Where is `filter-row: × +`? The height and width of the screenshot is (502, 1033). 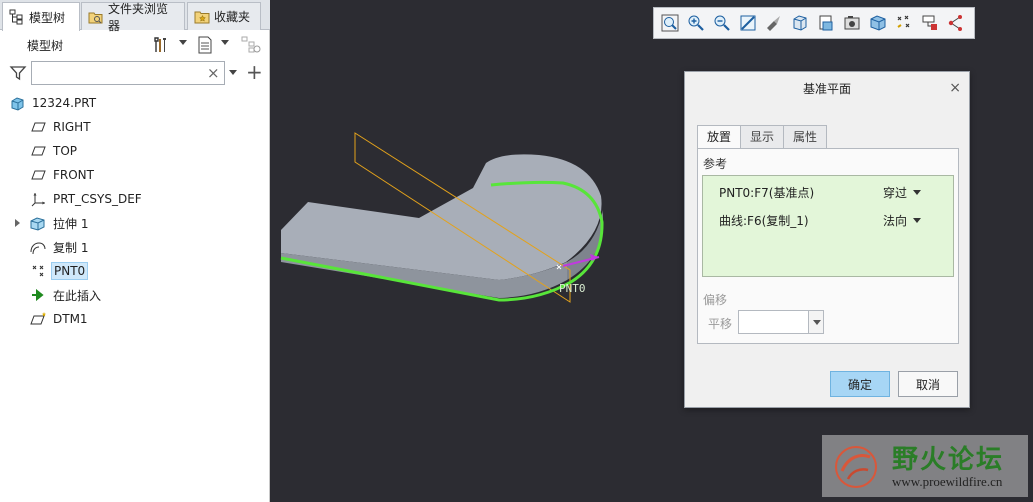
filter-row: × + is located at coordinates (135, 74).